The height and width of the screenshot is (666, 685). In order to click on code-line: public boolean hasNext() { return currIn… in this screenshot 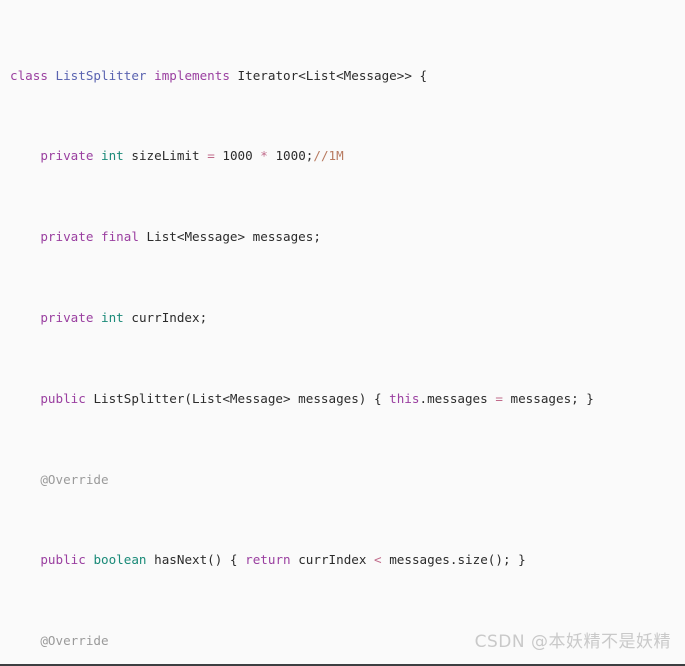, I will do `click(283, 560)`.